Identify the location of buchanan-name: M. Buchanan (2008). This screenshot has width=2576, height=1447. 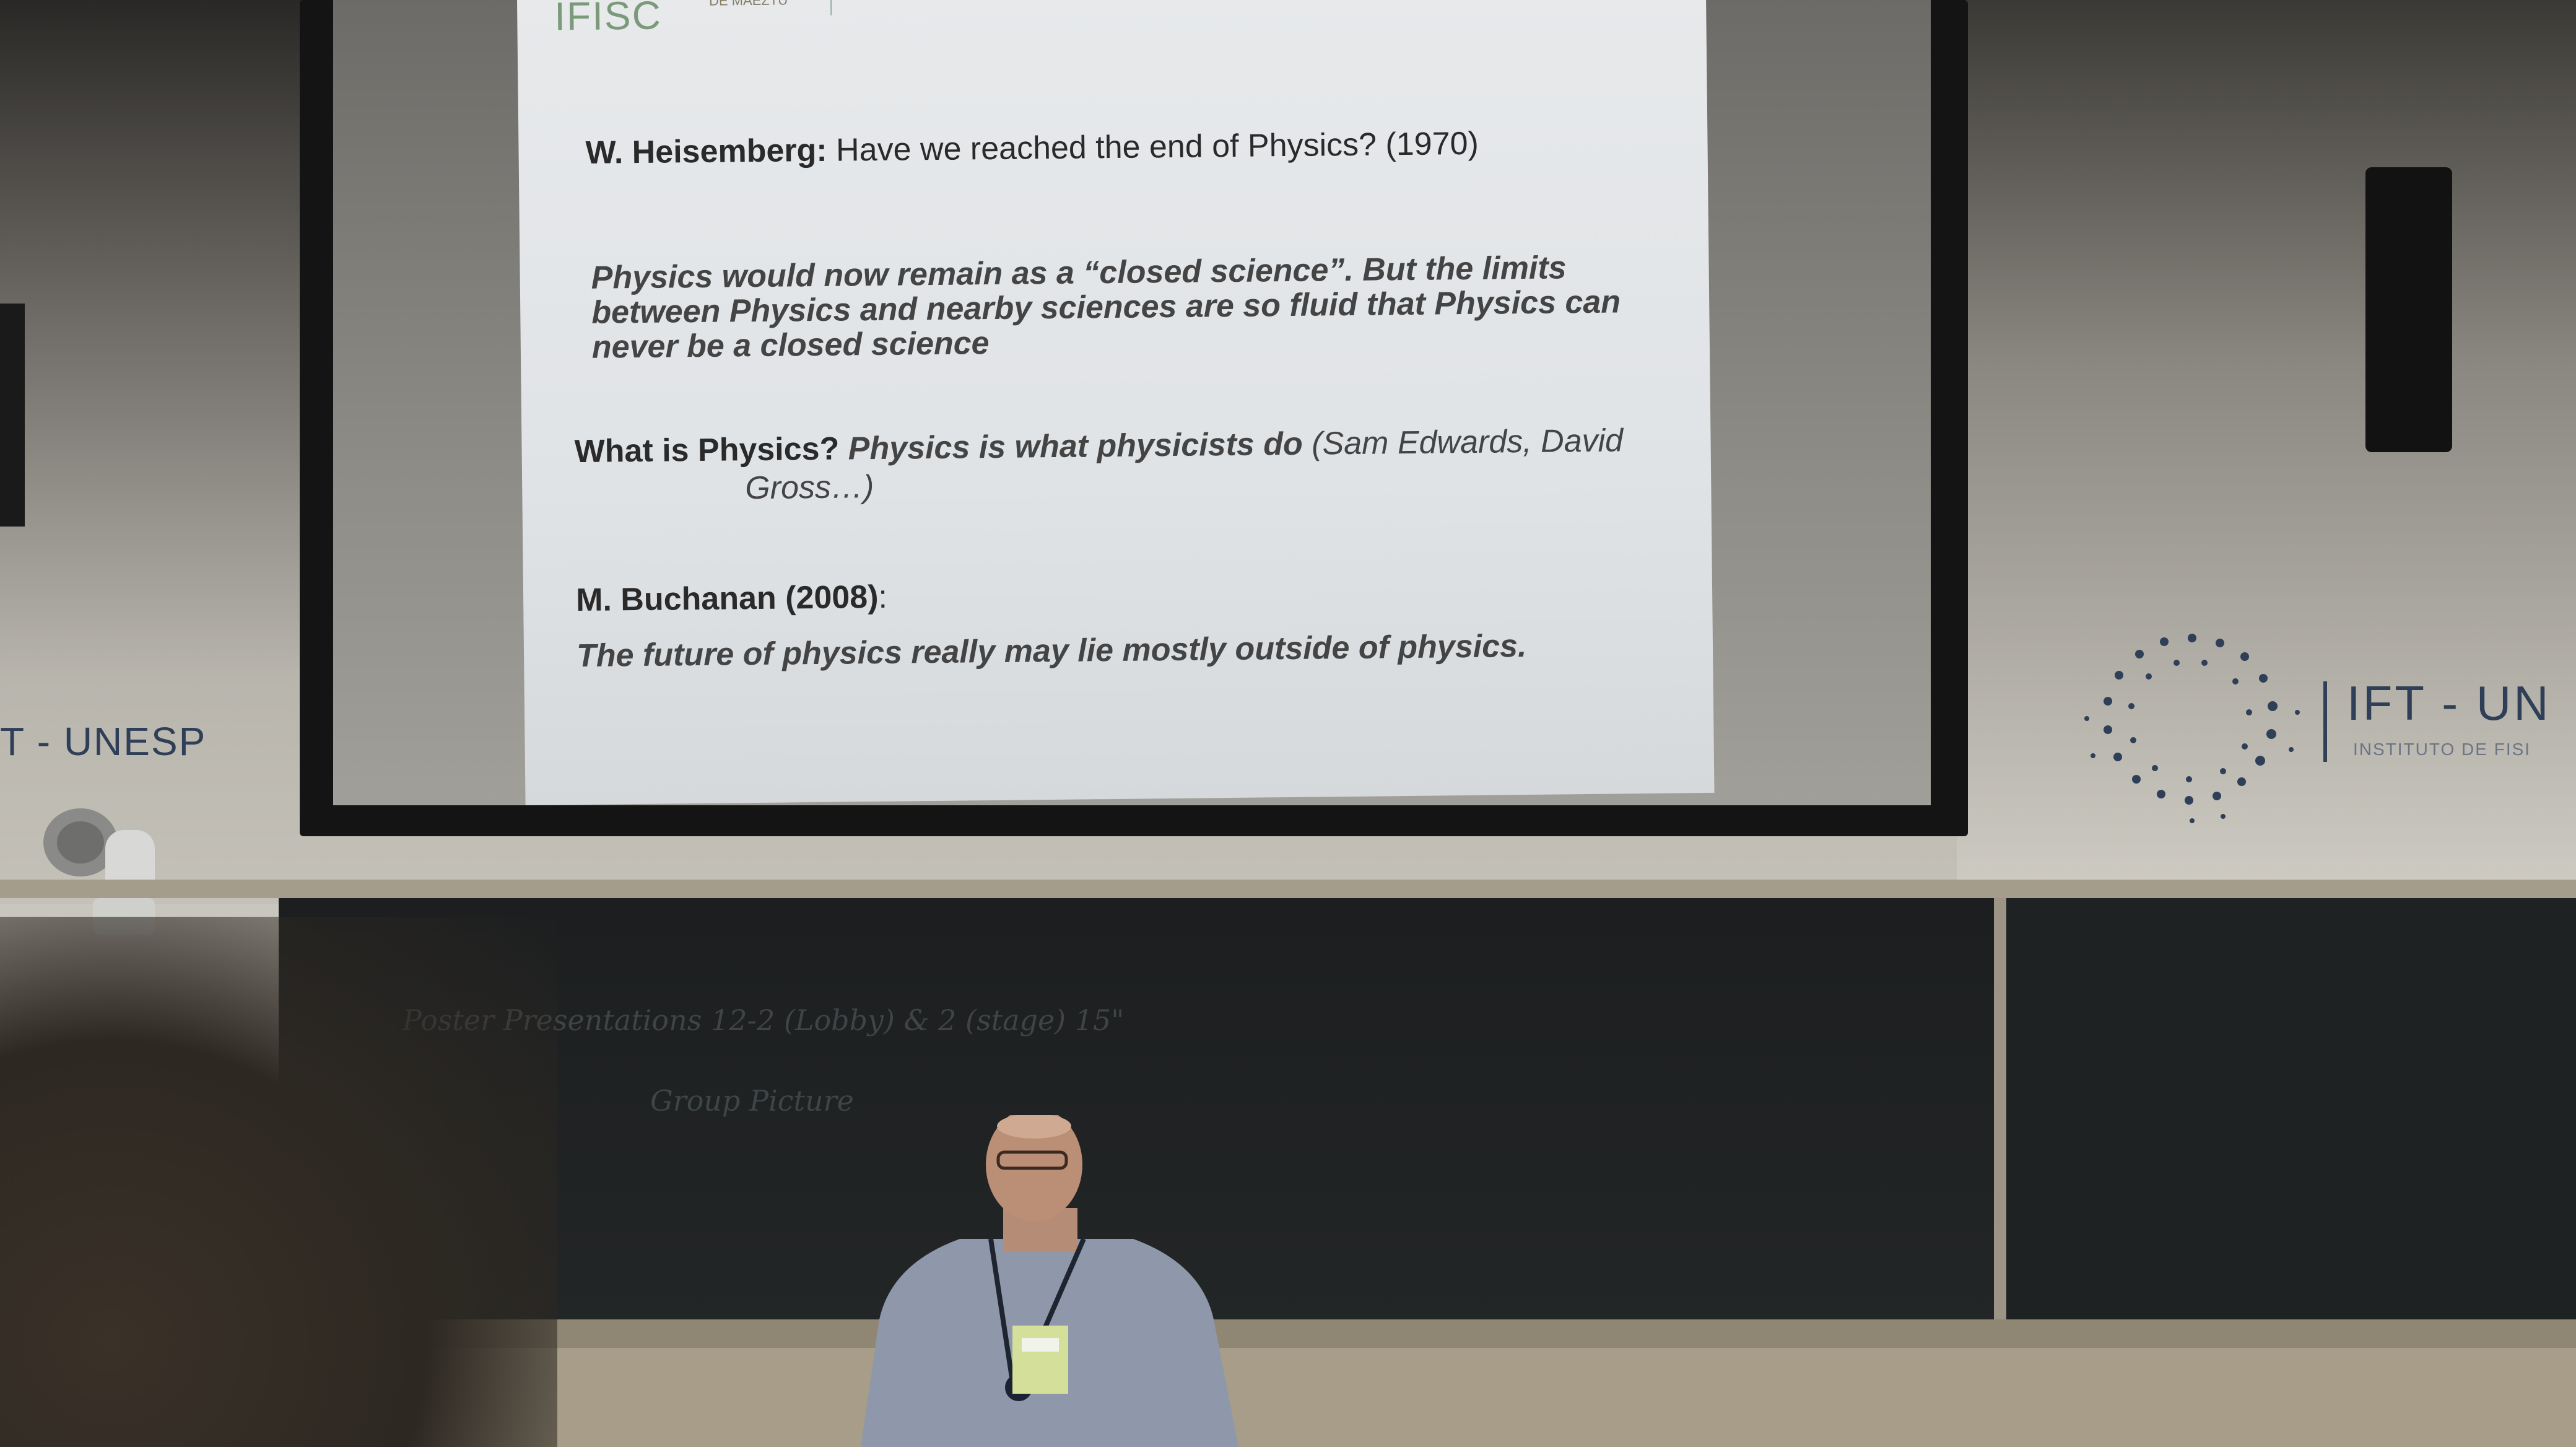
(727, 599).